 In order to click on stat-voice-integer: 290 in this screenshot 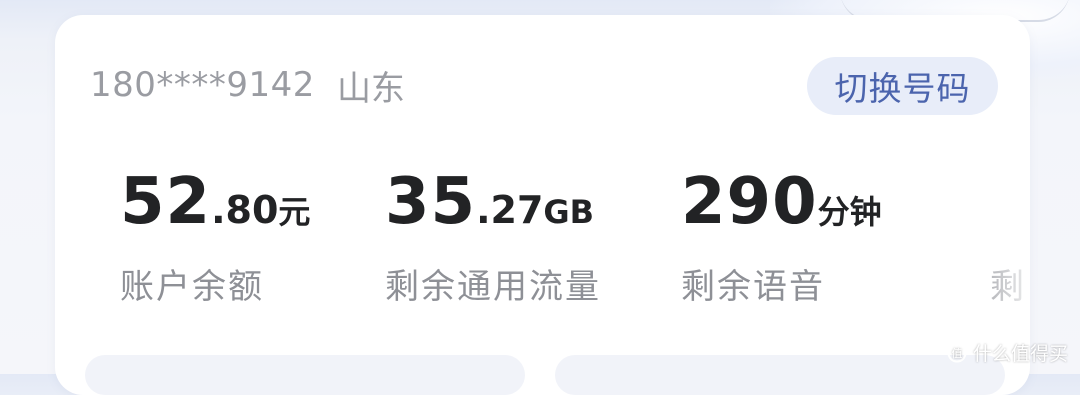, I will do `click(749, 202)`.